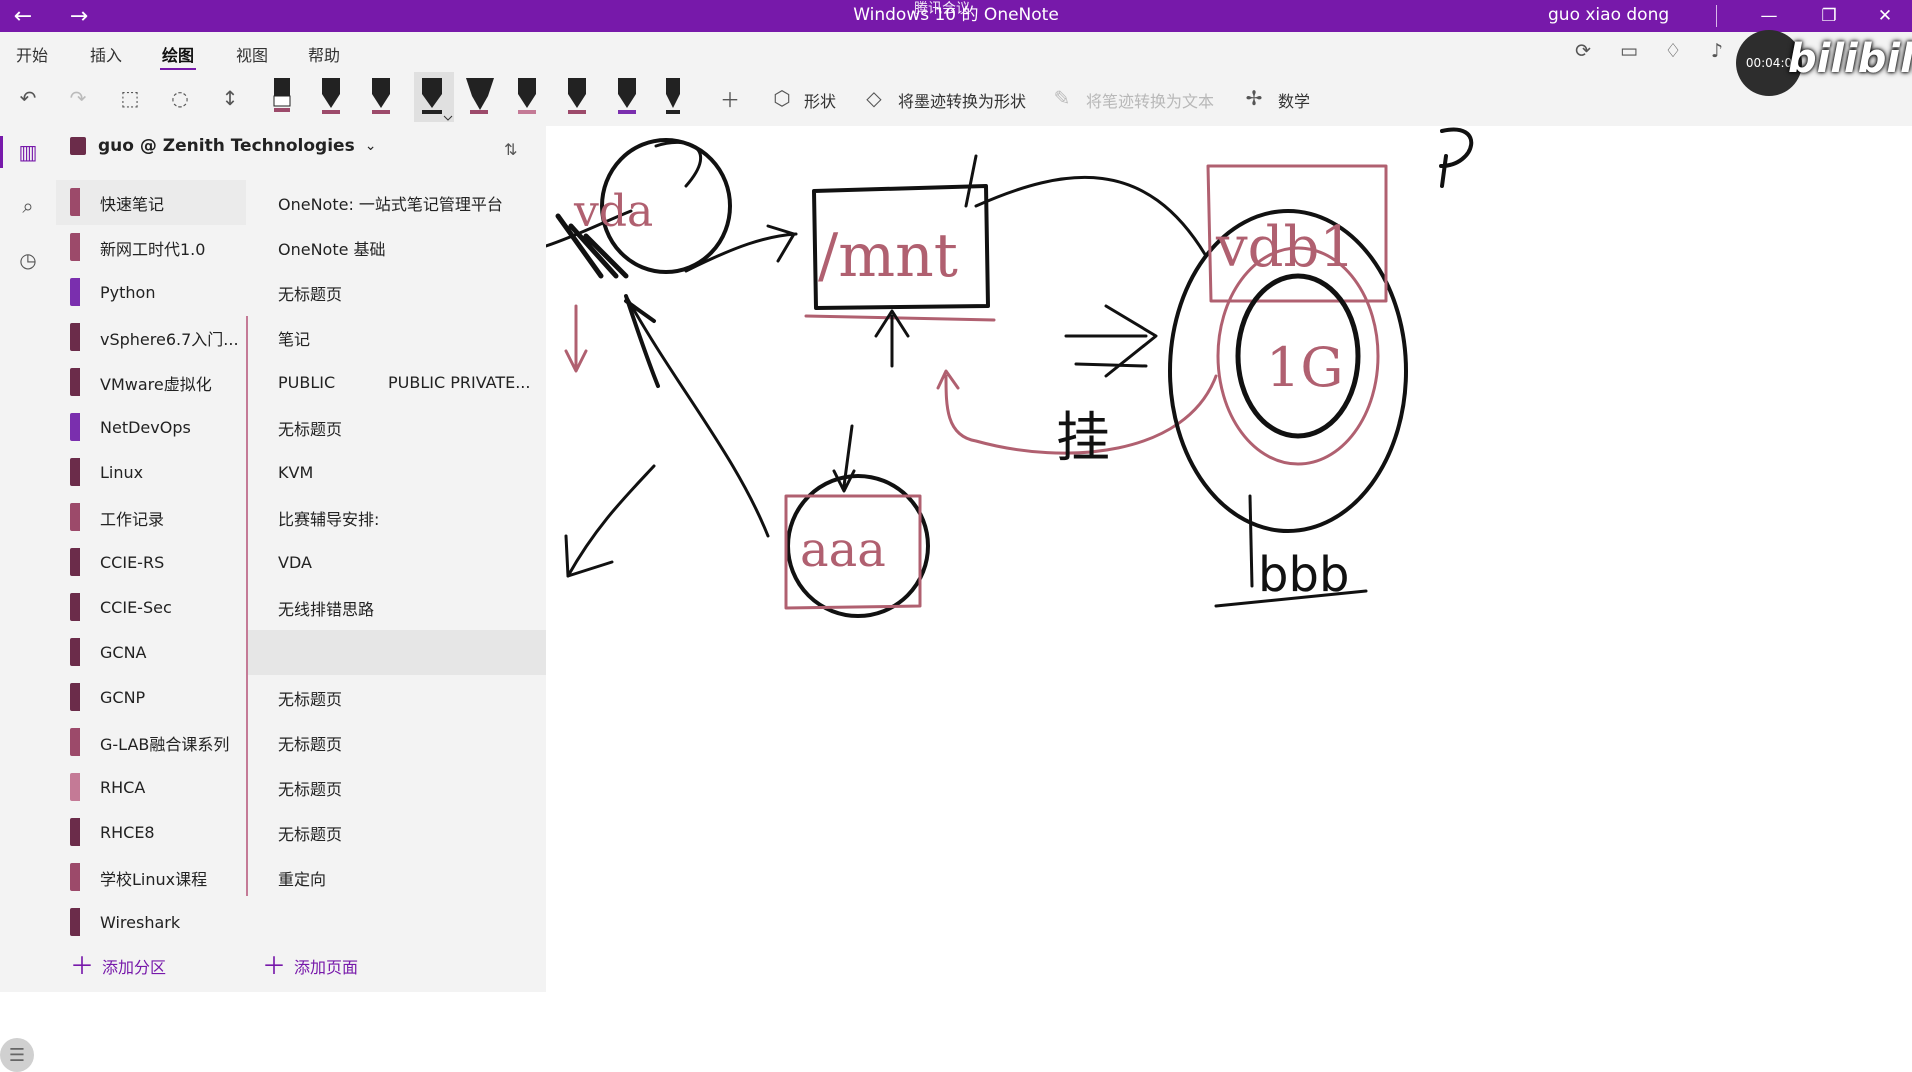 The height and width of the screenshot is (1072, 1912). What do you see at coordinates (510, 149) in the screenshot?
I see `sort-icon: ⇅` at bounding box center [510, 149].